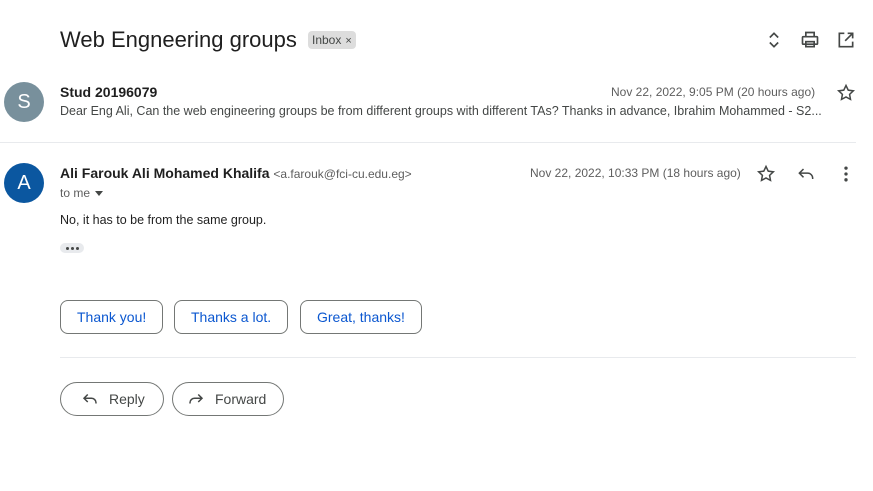 This screenshot has height=491, width=873. I want to click on sender-email: <a.farouk@fci-cu.edu.eg>, so click(342, 174).